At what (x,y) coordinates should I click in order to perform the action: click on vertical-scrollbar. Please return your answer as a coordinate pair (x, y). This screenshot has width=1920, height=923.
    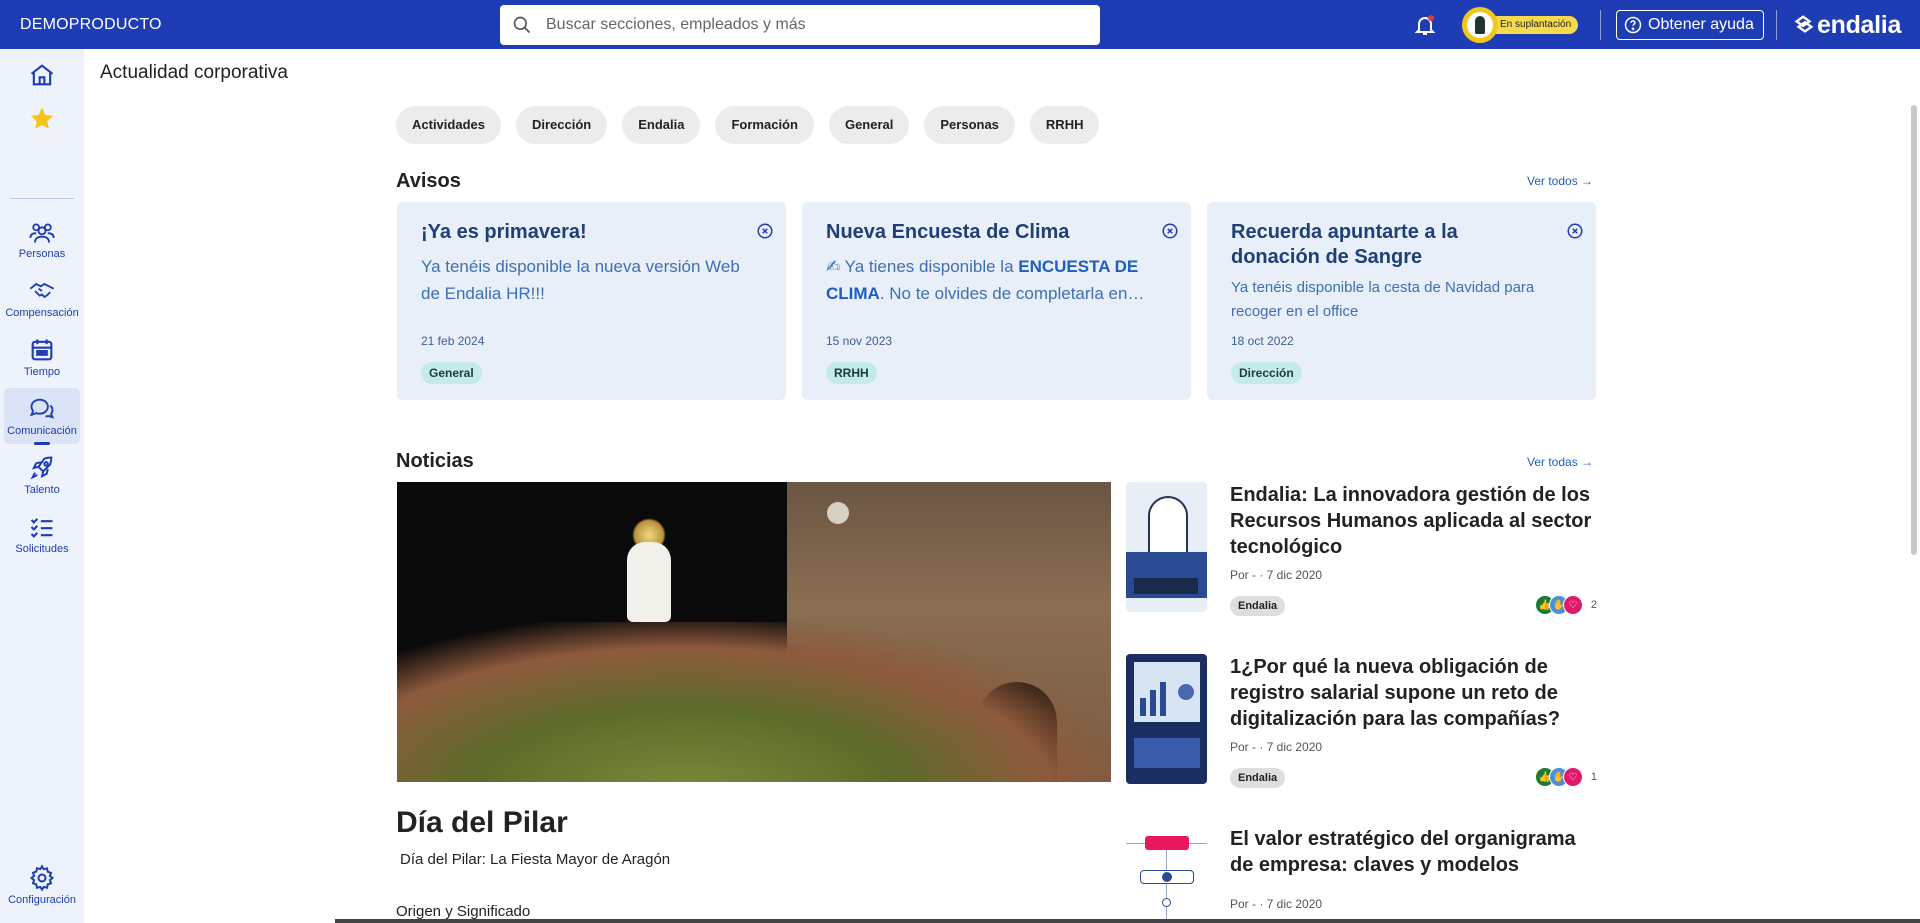
    Looking at the image, I should click on (1914, 330).